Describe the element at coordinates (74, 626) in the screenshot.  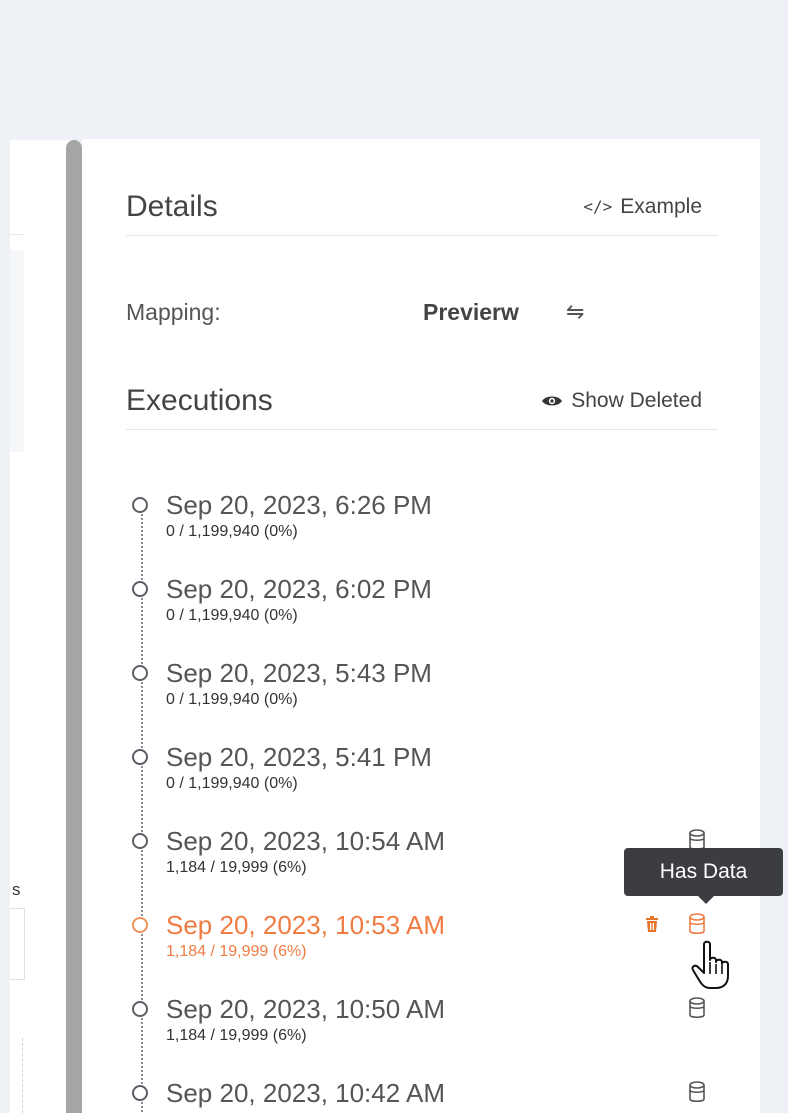
I see `pane-splitter` at that location.